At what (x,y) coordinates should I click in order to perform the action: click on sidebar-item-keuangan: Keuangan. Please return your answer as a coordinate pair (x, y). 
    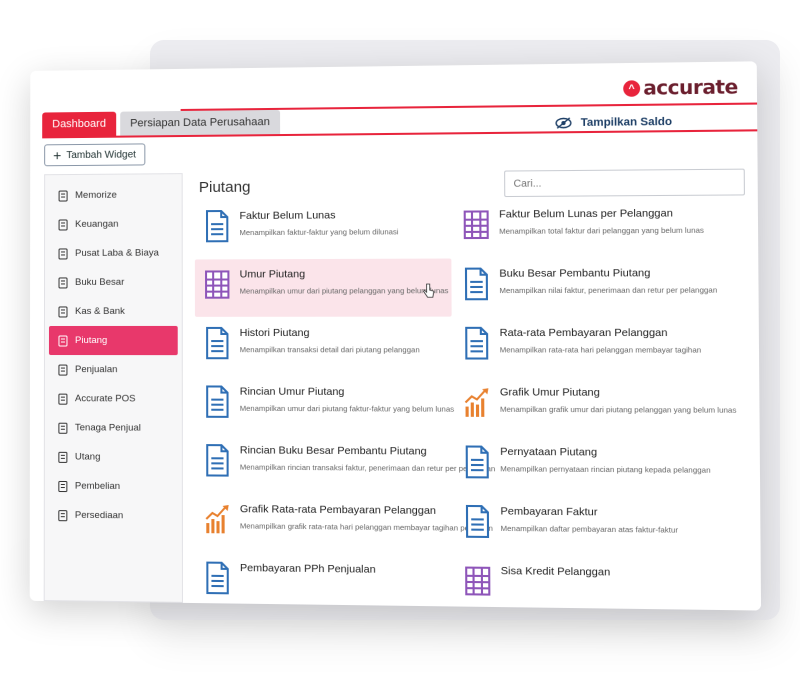
    Looking at the image, I should click on (113, 224).